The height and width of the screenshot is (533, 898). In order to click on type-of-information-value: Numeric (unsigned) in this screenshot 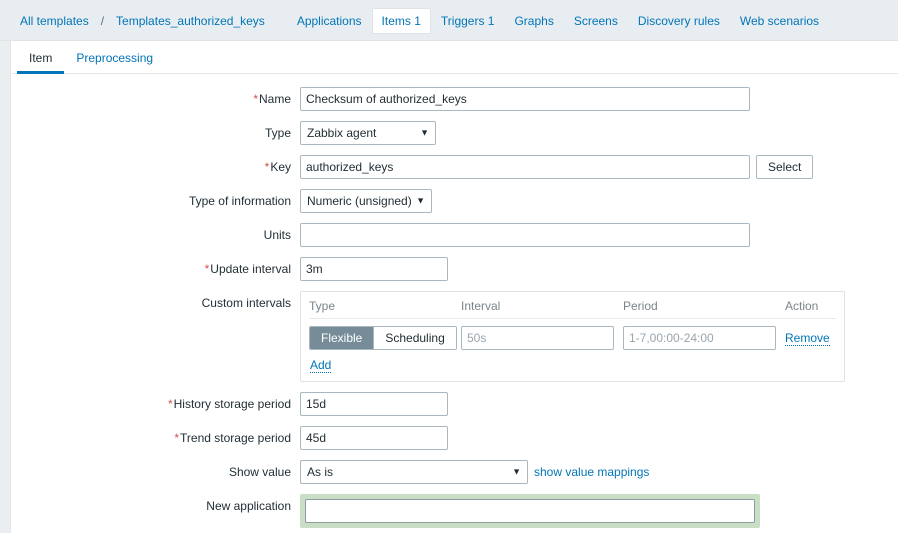, I will do `click(359, 201)`.